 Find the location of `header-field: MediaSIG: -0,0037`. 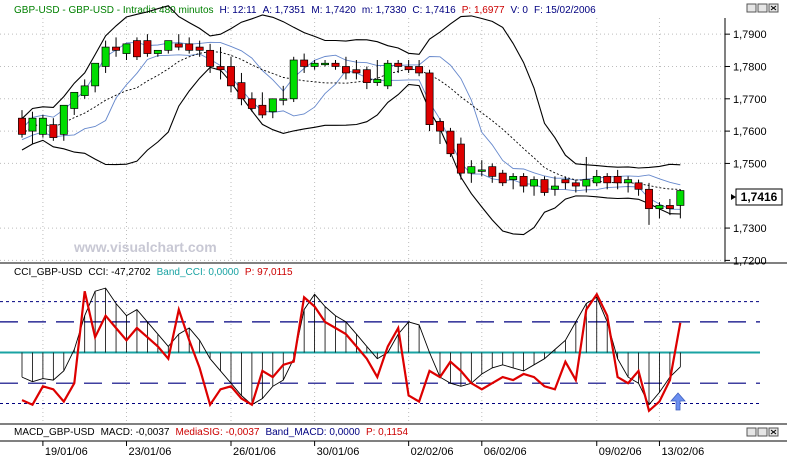

header-field: MediaSIG: -0,0037 is located at coordinates (218, 432).